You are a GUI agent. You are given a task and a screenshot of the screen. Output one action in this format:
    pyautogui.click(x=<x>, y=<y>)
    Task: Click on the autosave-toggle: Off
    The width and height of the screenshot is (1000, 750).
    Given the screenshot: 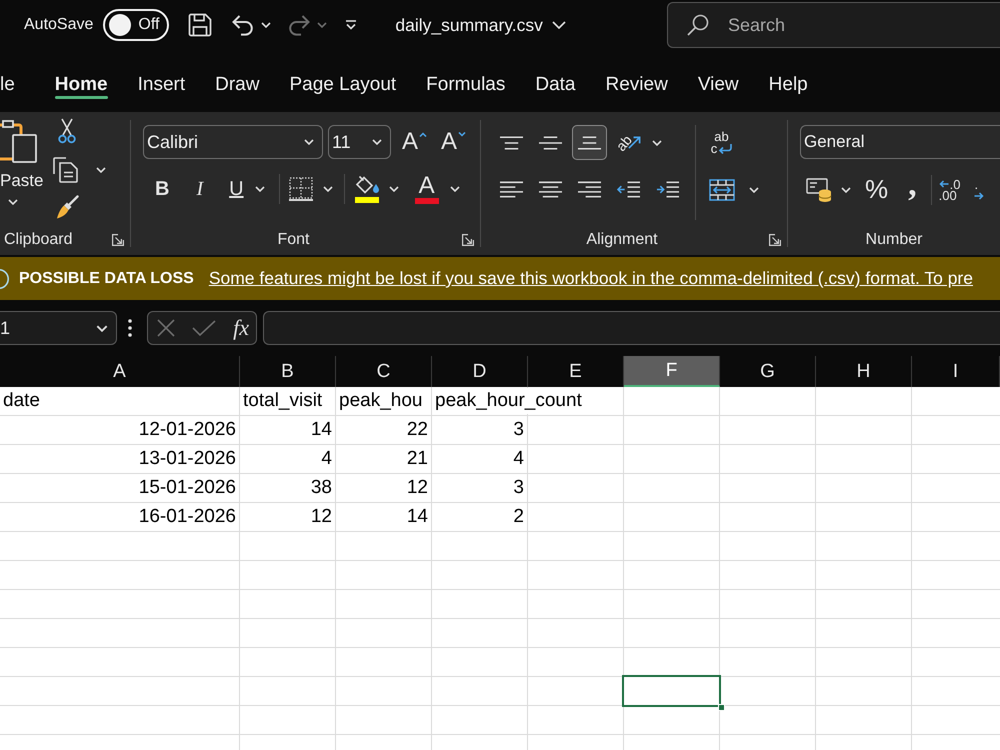 What is the action you would take?
    pyautogui.click(x=136, y=25)
    